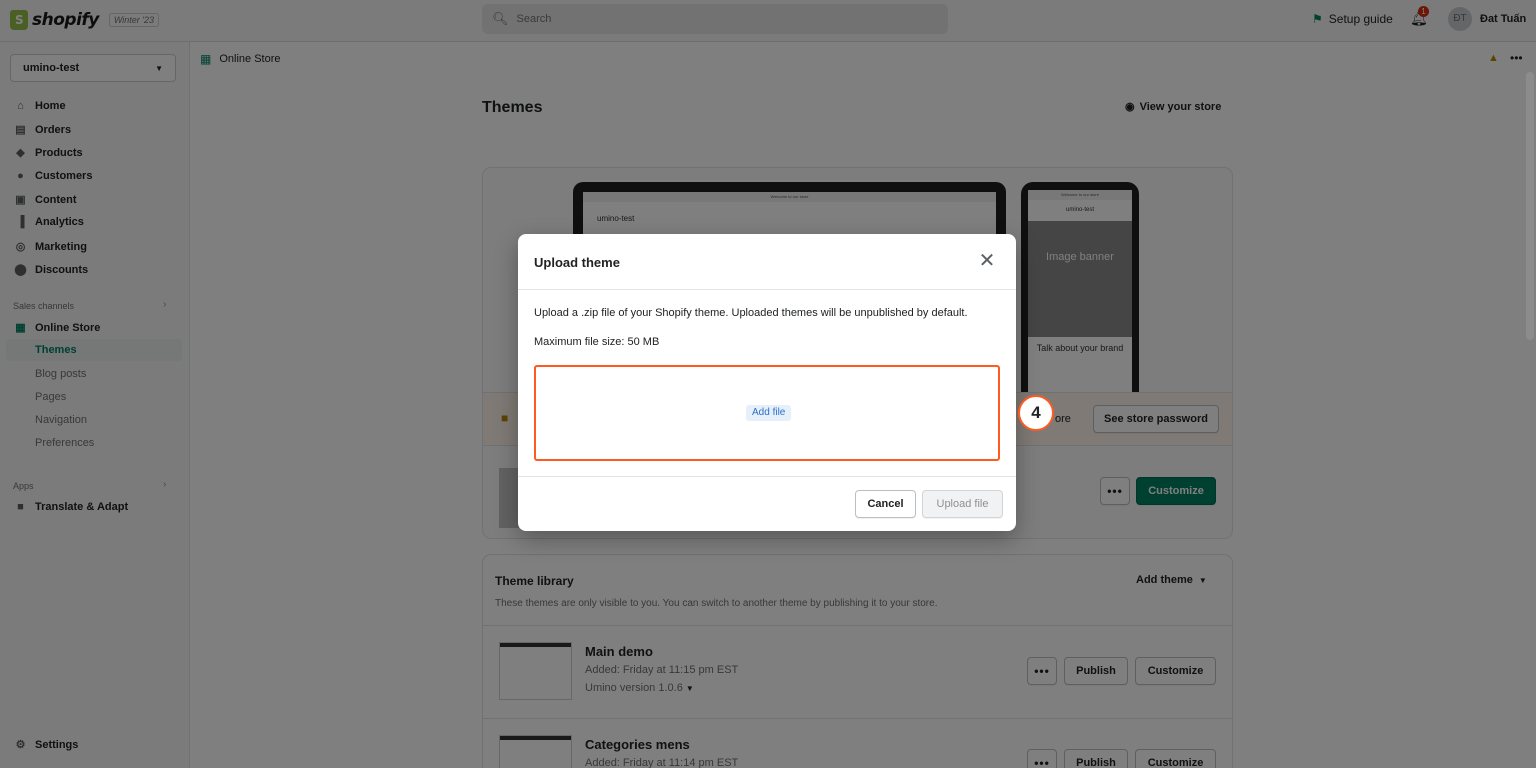 The height and width of the screenshot is (768, 1536). Describe the element at coordinates (987, 261) in the screenshot. I see `close-icon: ✕` at that location.